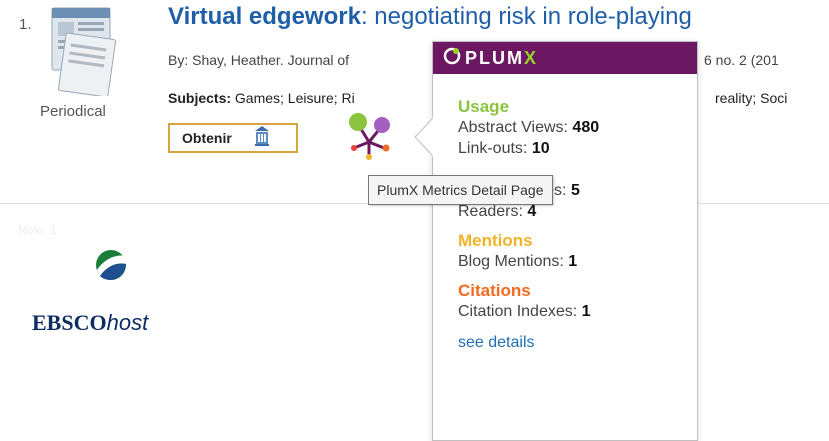  What do you see at coordinates (69, 322) in the screenshot?
I see `ebsco-bold: EBSCO` at bounding box center [69, 322].